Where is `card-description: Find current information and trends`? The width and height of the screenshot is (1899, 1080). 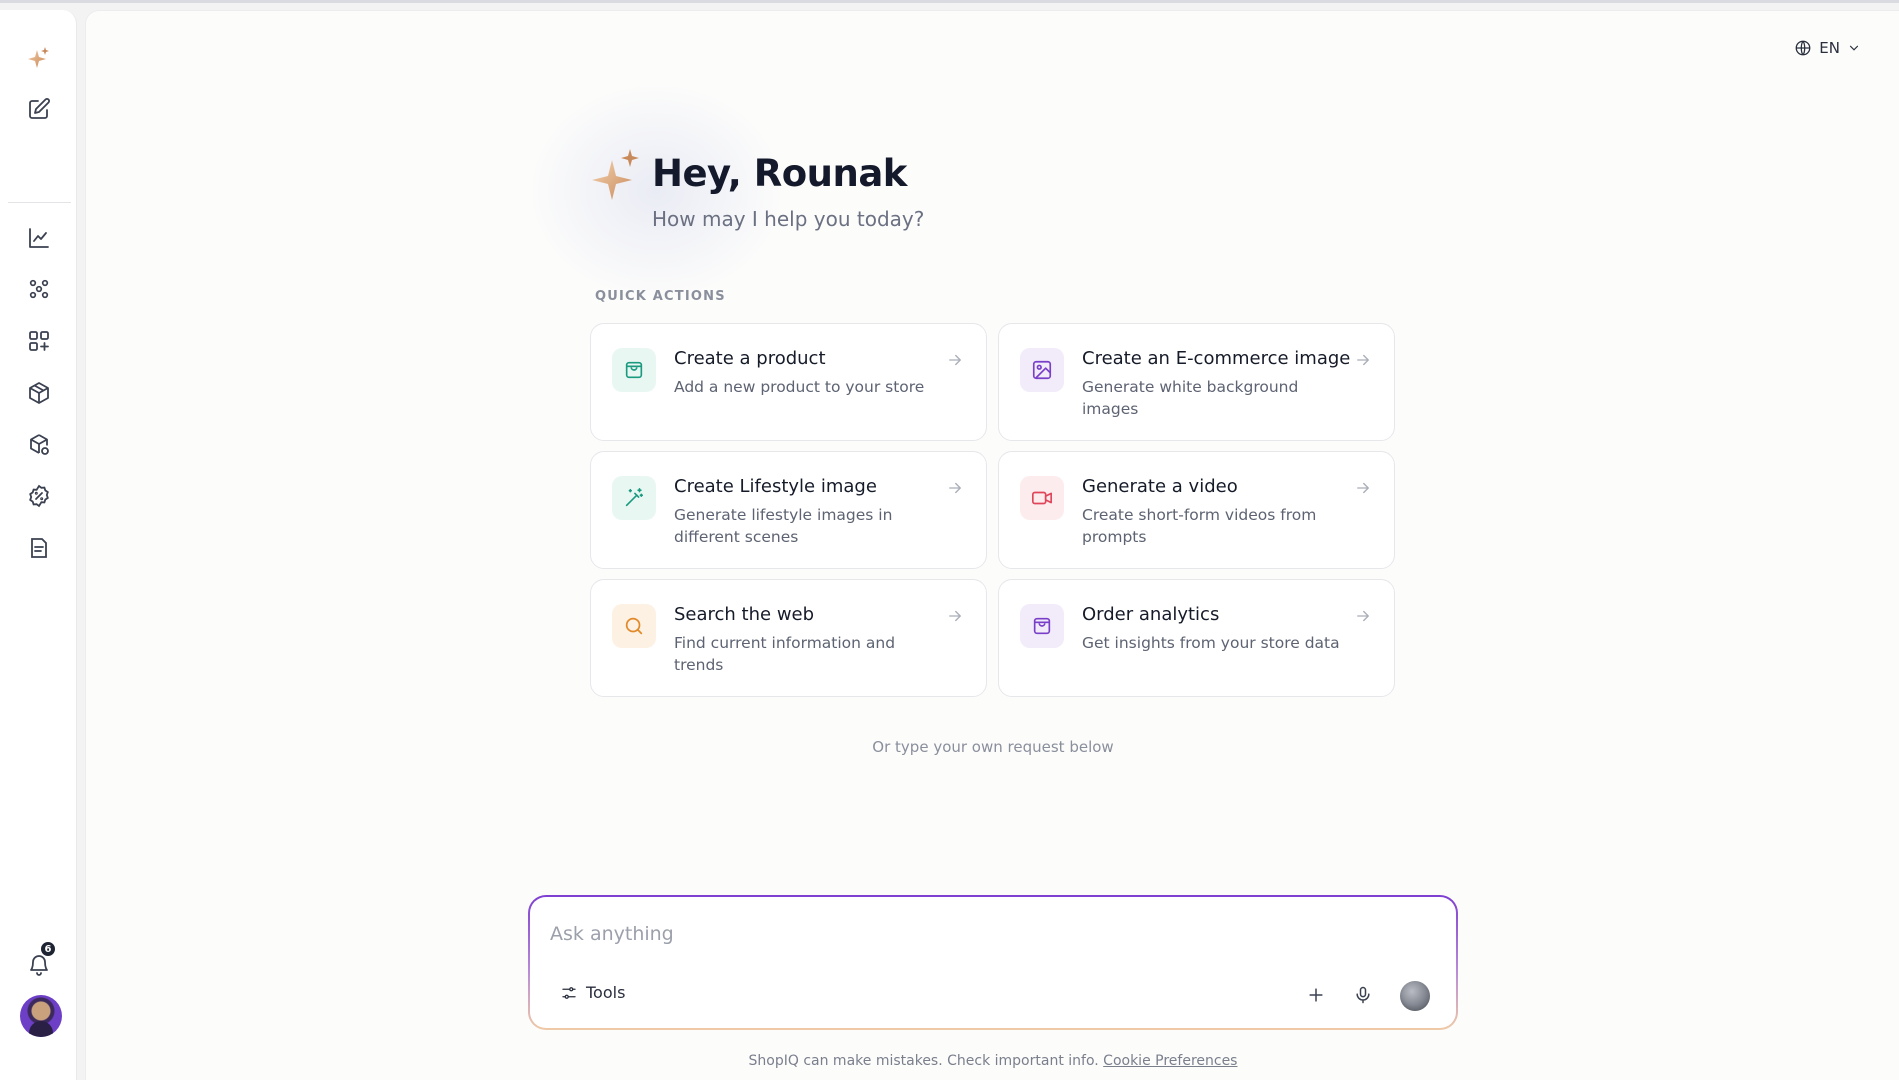
card-description: Find current information and trends is located at coordinates (785, 654).